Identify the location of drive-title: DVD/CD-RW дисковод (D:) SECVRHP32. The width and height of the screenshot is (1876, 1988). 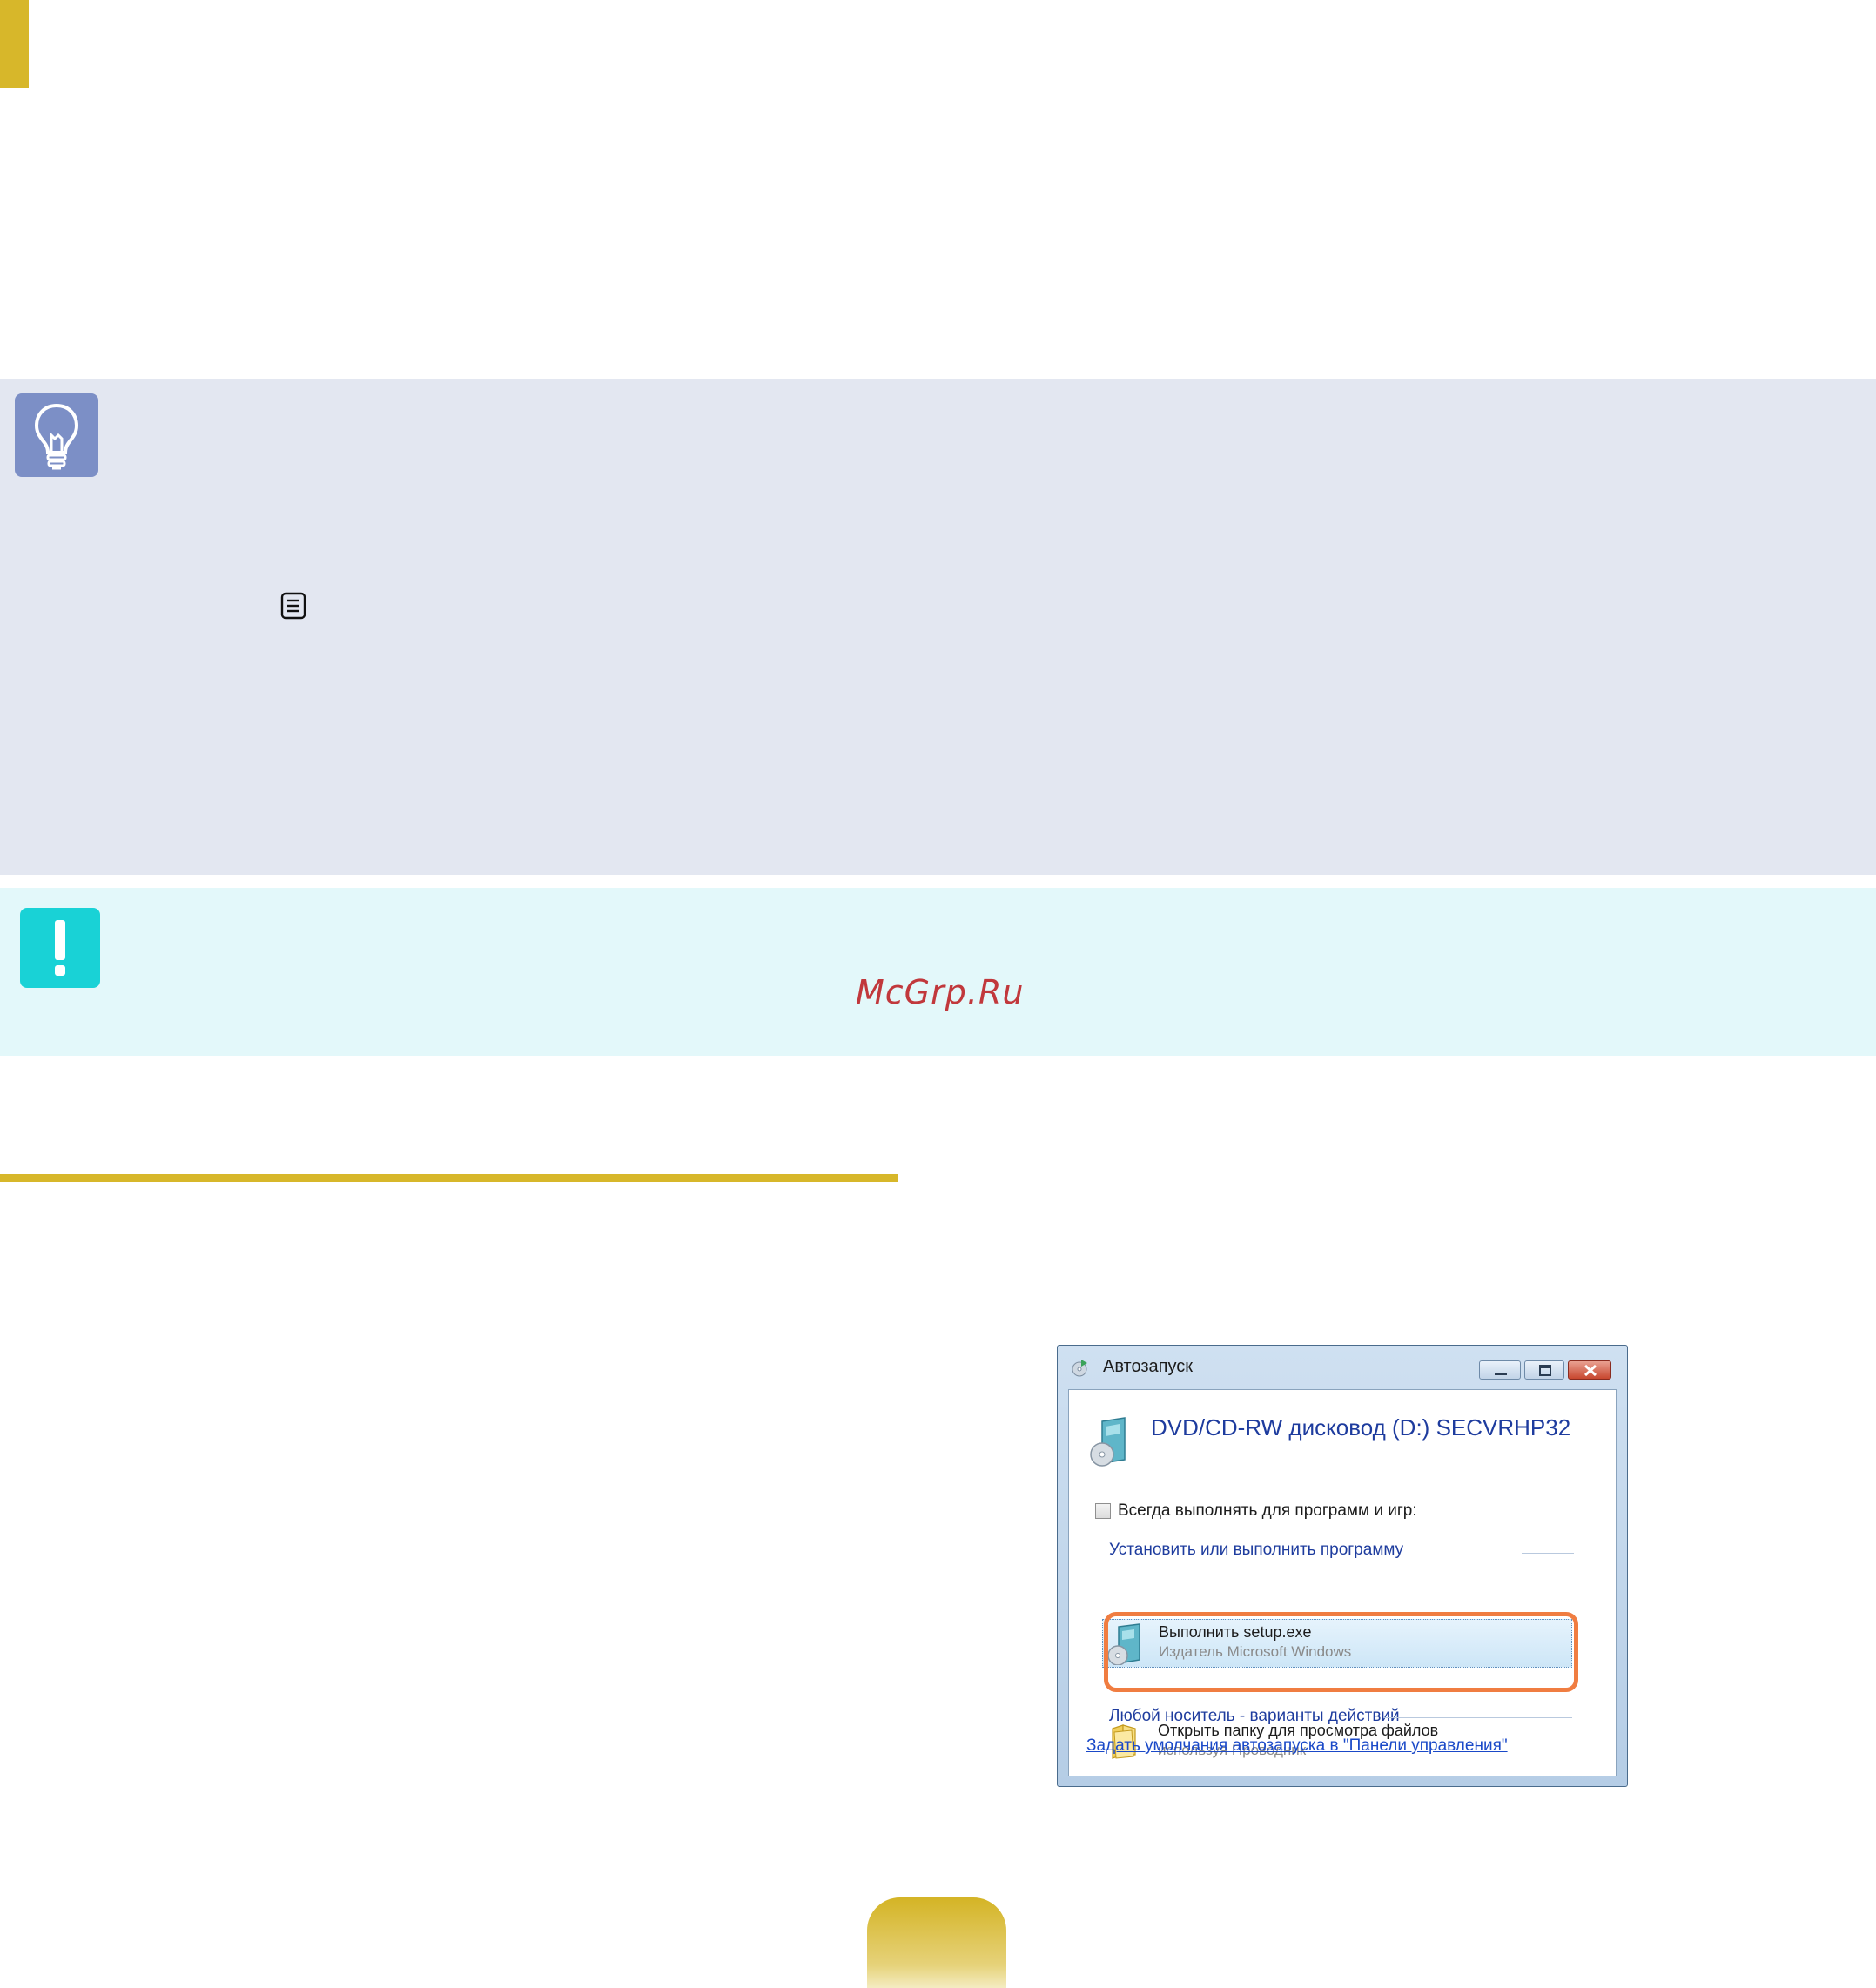
(1361, 1428).